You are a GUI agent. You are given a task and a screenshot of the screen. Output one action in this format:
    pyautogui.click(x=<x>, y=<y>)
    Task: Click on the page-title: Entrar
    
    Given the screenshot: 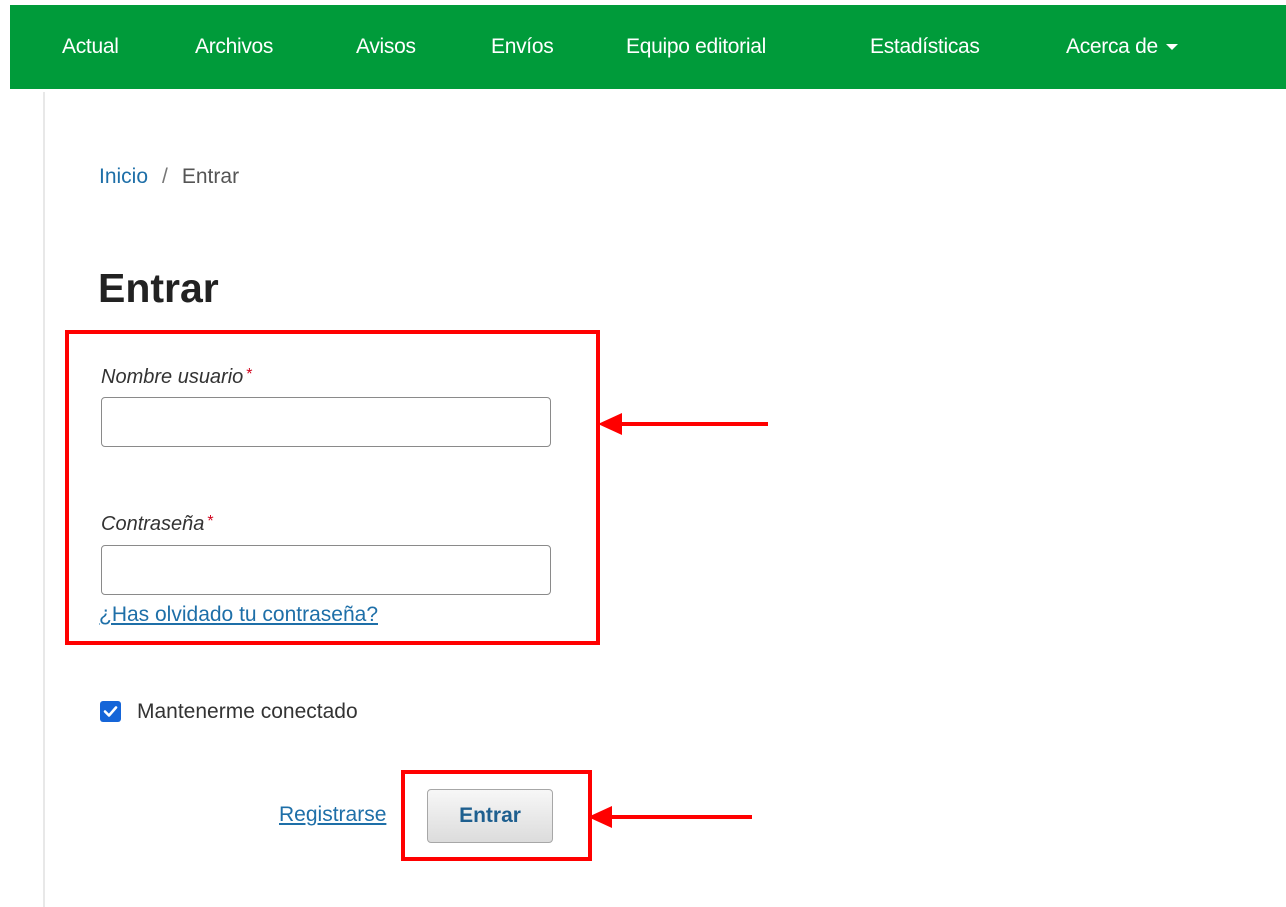 What is the action you would take?
    pyautogui.click(x=158, y=288)
    